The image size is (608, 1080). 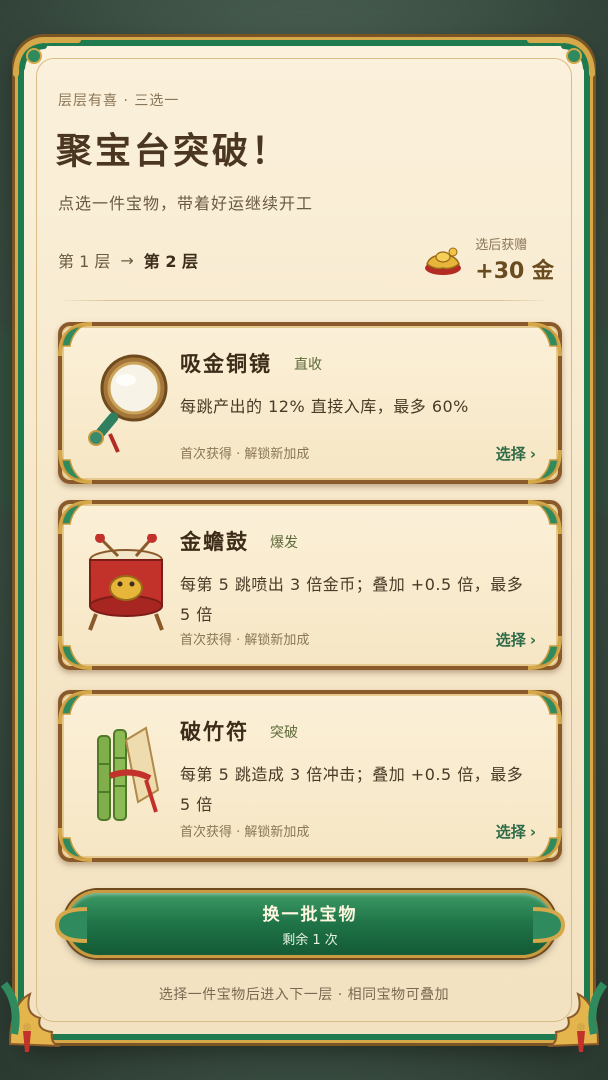 I want to click on arrow-right-icon: →, so click(x=127, y=260).